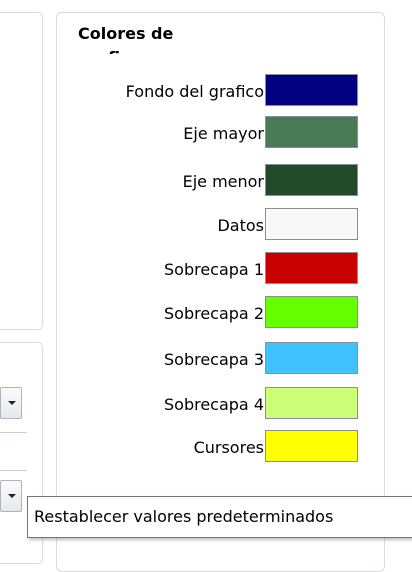 The height and width of the screenshot is (572, 412). Describe the element at coordinates (228, 447) in the screenshot. I see `color-label-cursors: Cursores` at that location.